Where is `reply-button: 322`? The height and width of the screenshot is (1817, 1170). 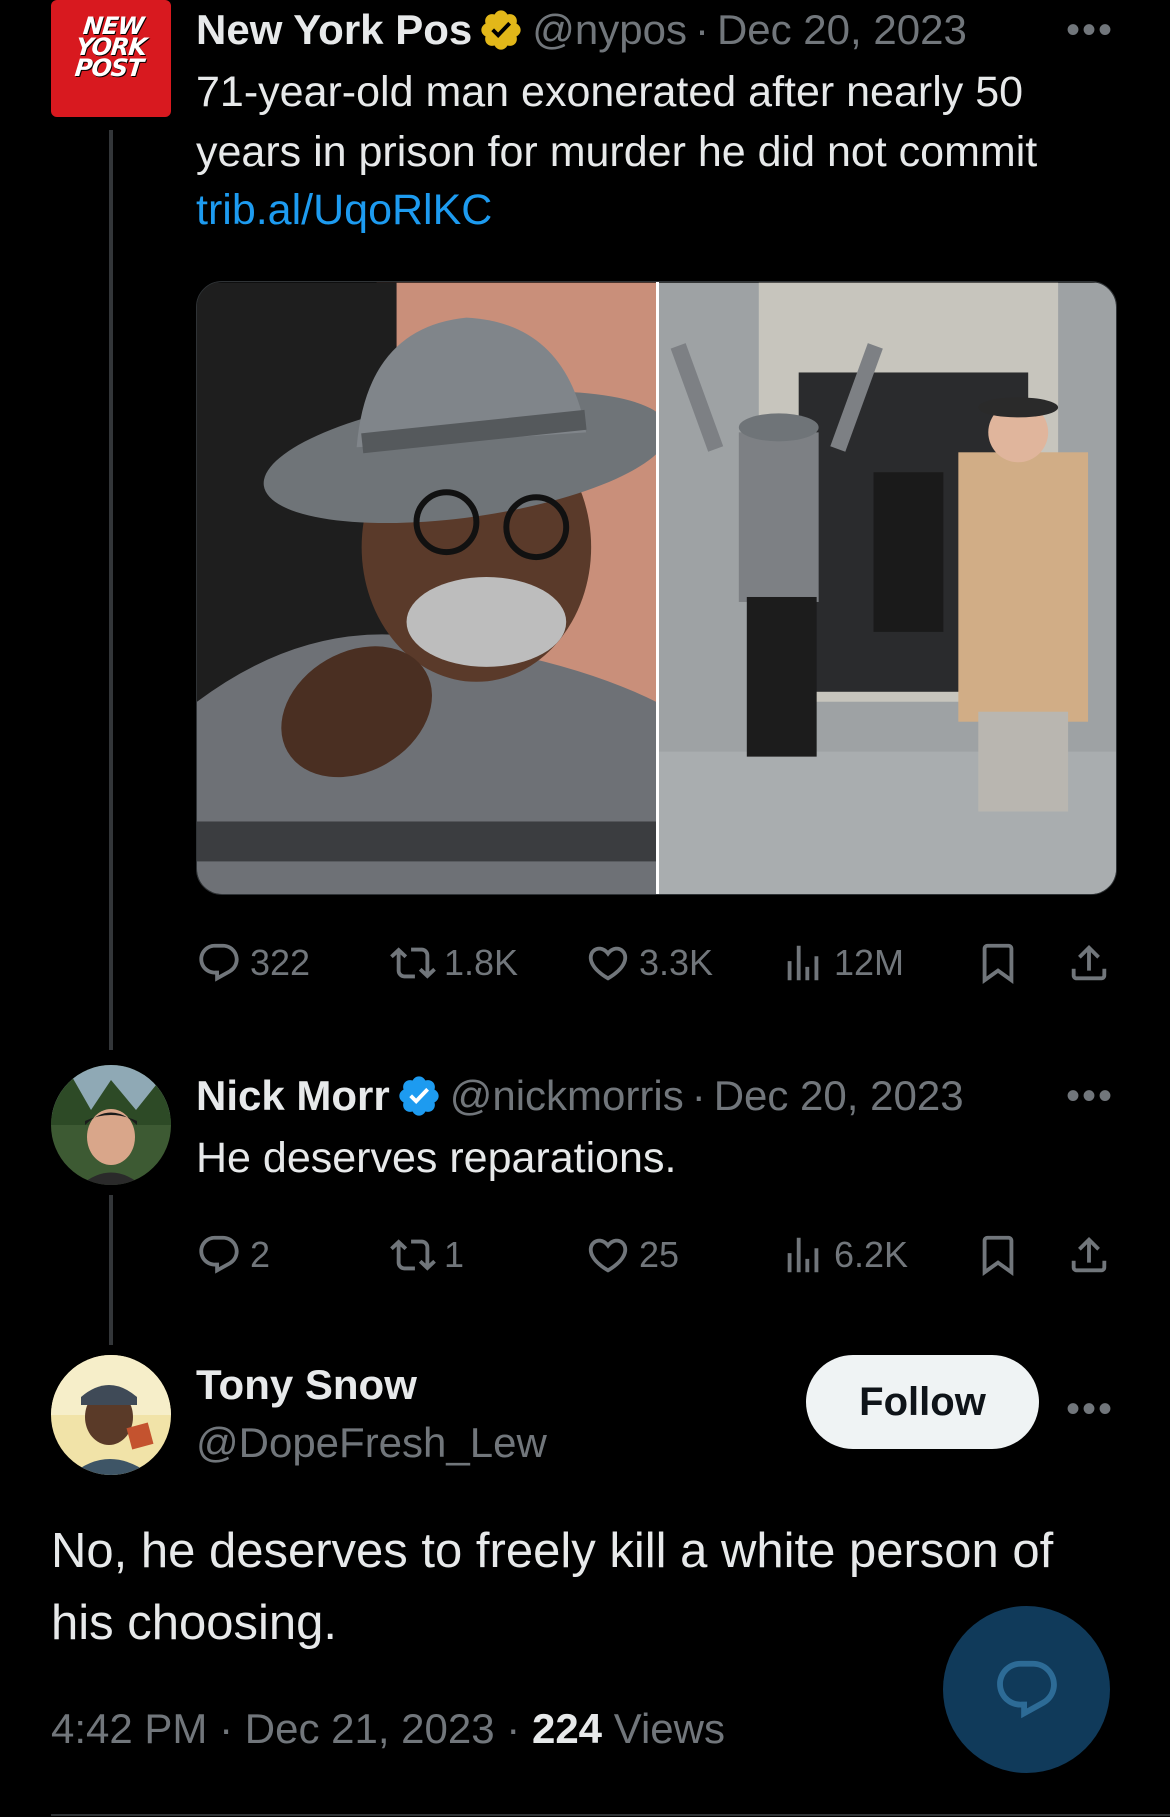
reply-button: 322 is located at coordinates (253, 963).